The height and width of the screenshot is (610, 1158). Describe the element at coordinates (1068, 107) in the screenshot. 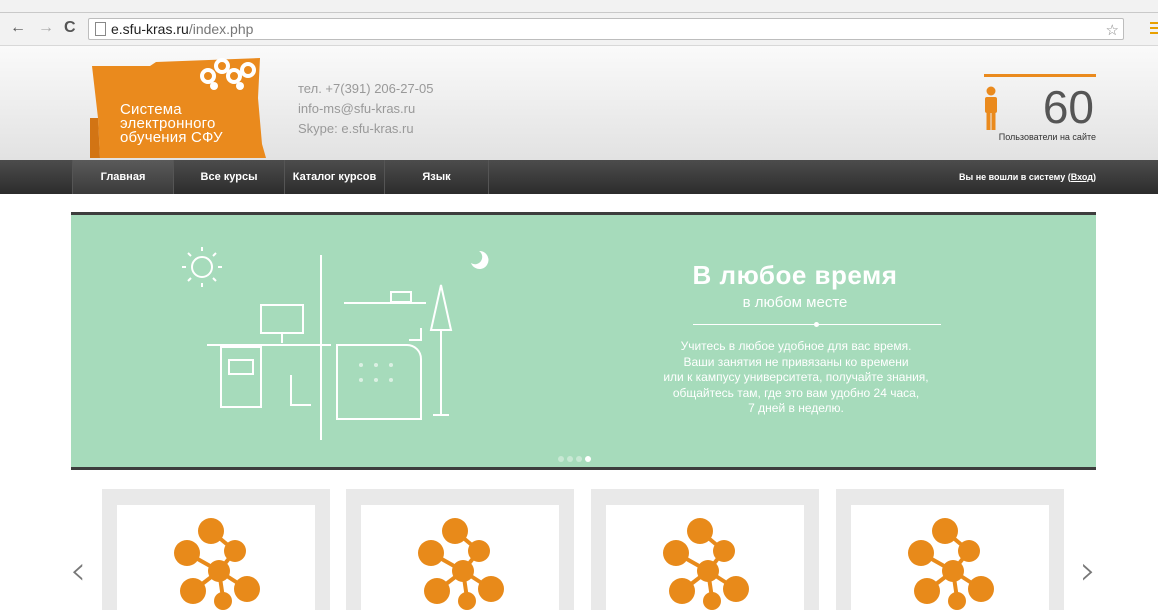

I see `users-count: 60` at that location.